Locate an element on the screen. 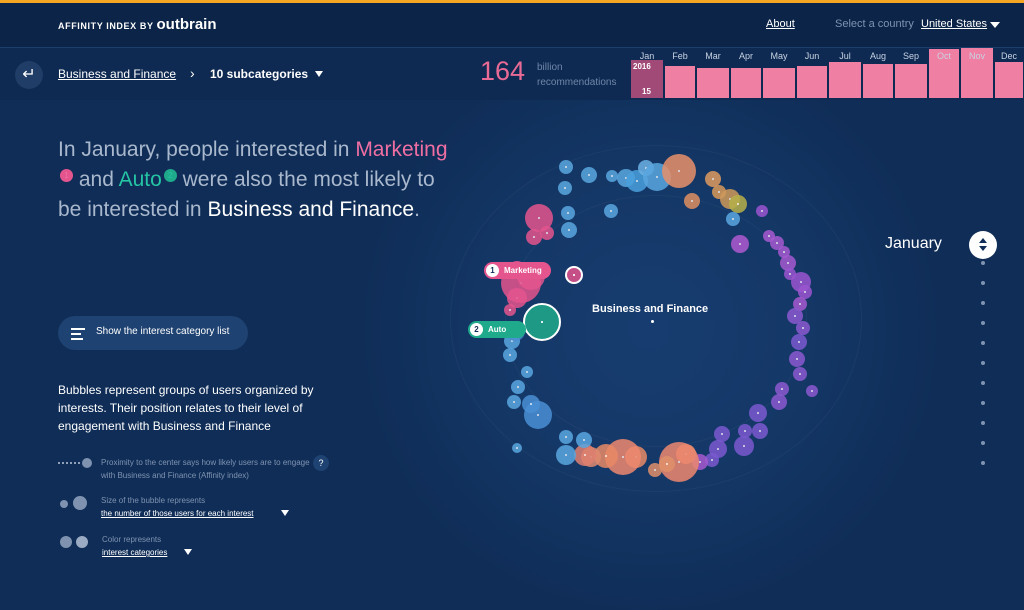  callout-marketing-name: Marketing is located at coordinates (523, 270).